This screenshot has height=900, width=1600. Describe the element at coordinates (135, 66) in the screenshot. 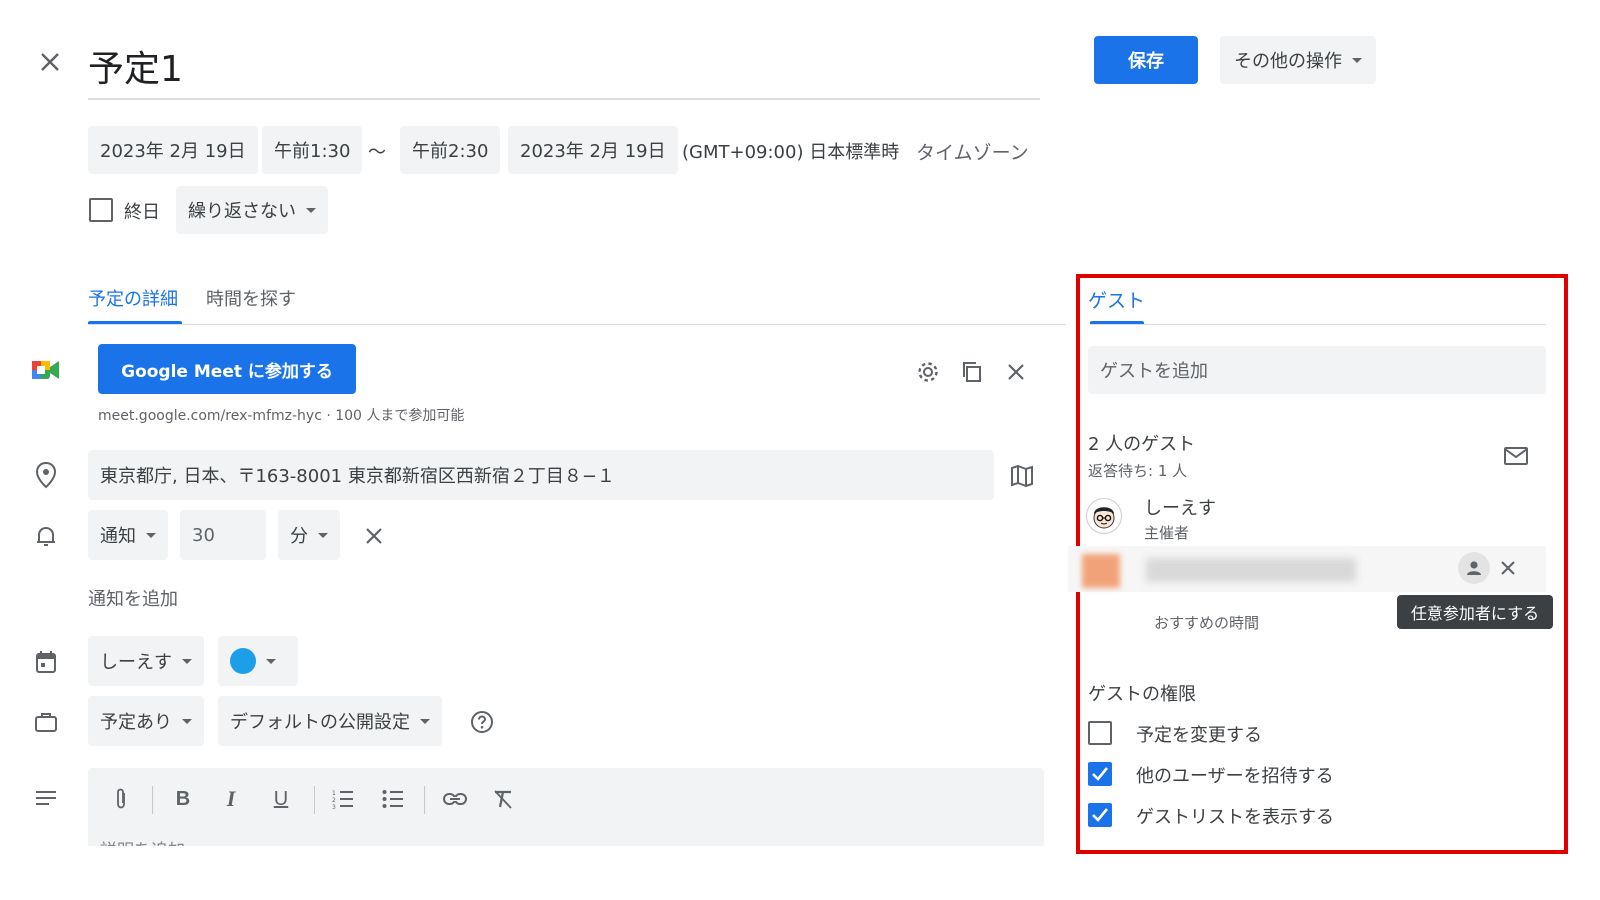

I see `event-title: 予定1` at that location.